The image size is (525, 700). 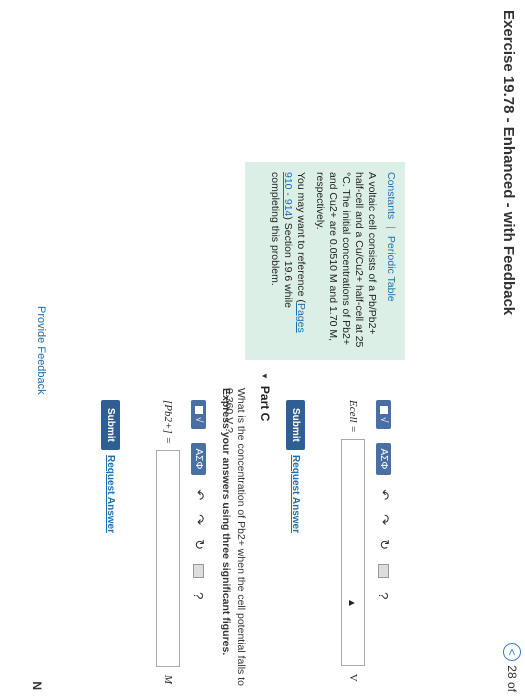 What do you see at coordinates (265, 403) in the screenshot?
I see `part-c-title: Part C` at bounding box center [265, 403].